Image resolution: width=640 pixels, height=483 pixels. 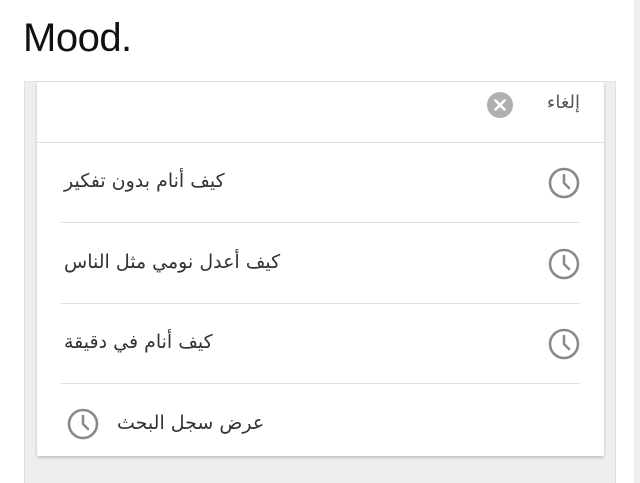 I want to click on clear-search-icon, so click(x=500, y=105).